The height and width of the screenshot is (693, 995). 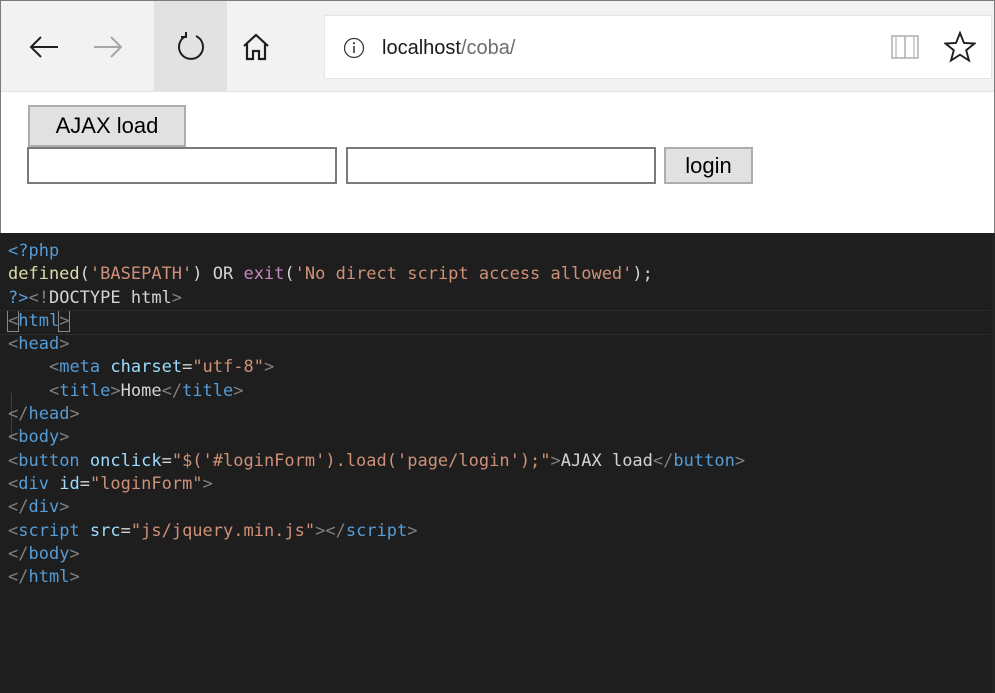 What do you see at coordinates (228, 367) in the screenshot?
I see `code-token: "utf-8"` at bounding box center [228, 367].